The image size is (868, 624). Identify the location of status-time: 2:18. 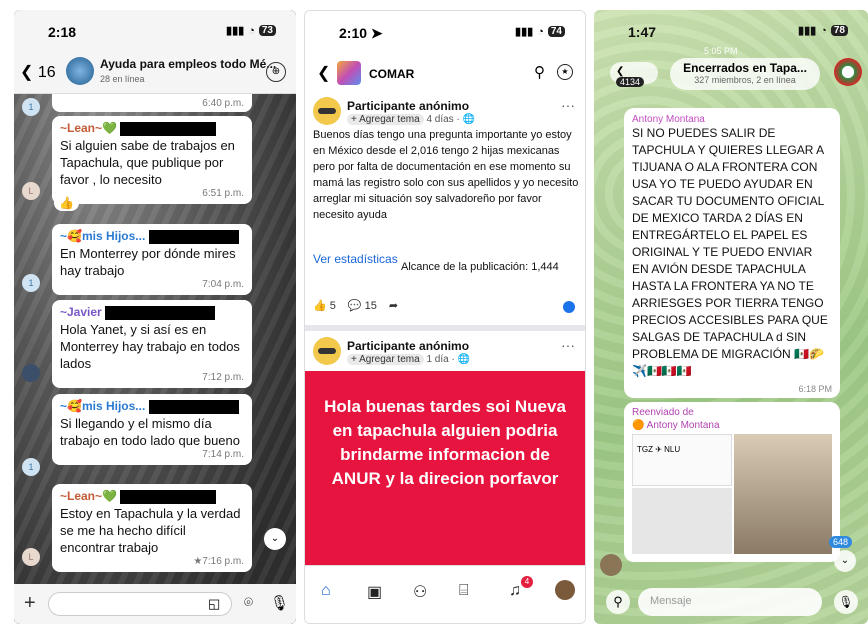
(62, 32).